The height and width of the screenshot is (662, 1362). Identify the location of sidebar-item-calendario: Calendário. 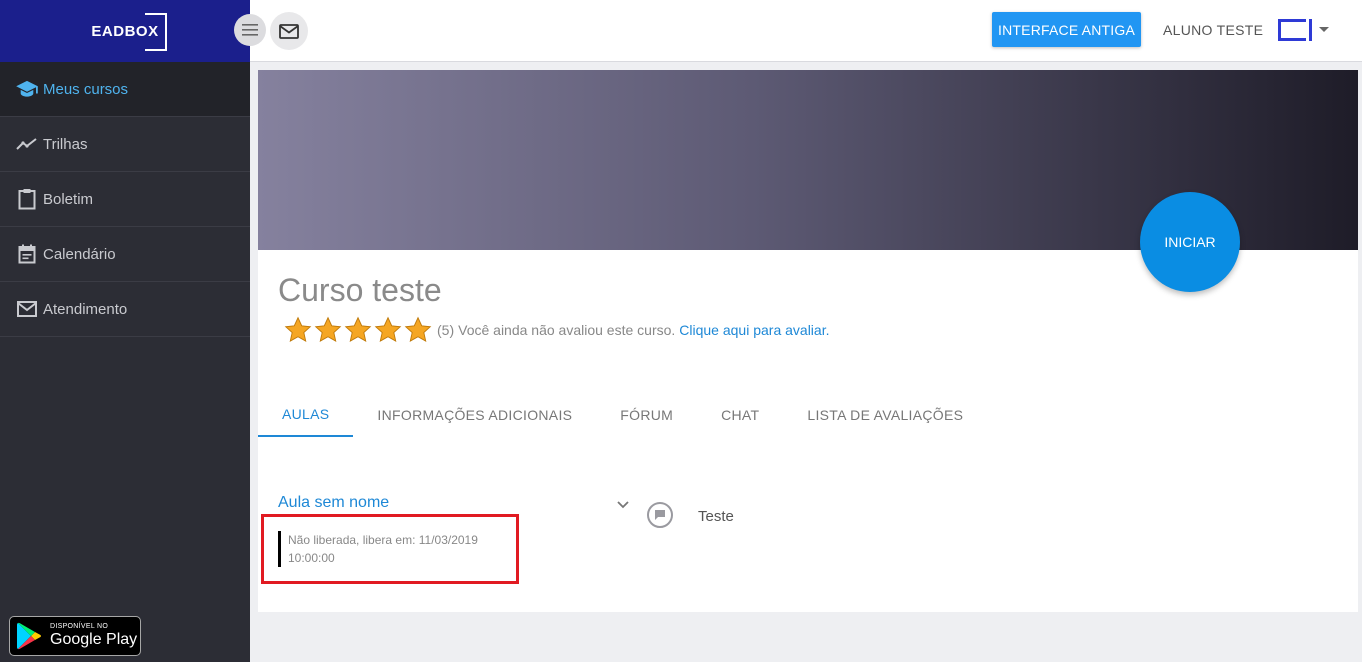
(125, 254).